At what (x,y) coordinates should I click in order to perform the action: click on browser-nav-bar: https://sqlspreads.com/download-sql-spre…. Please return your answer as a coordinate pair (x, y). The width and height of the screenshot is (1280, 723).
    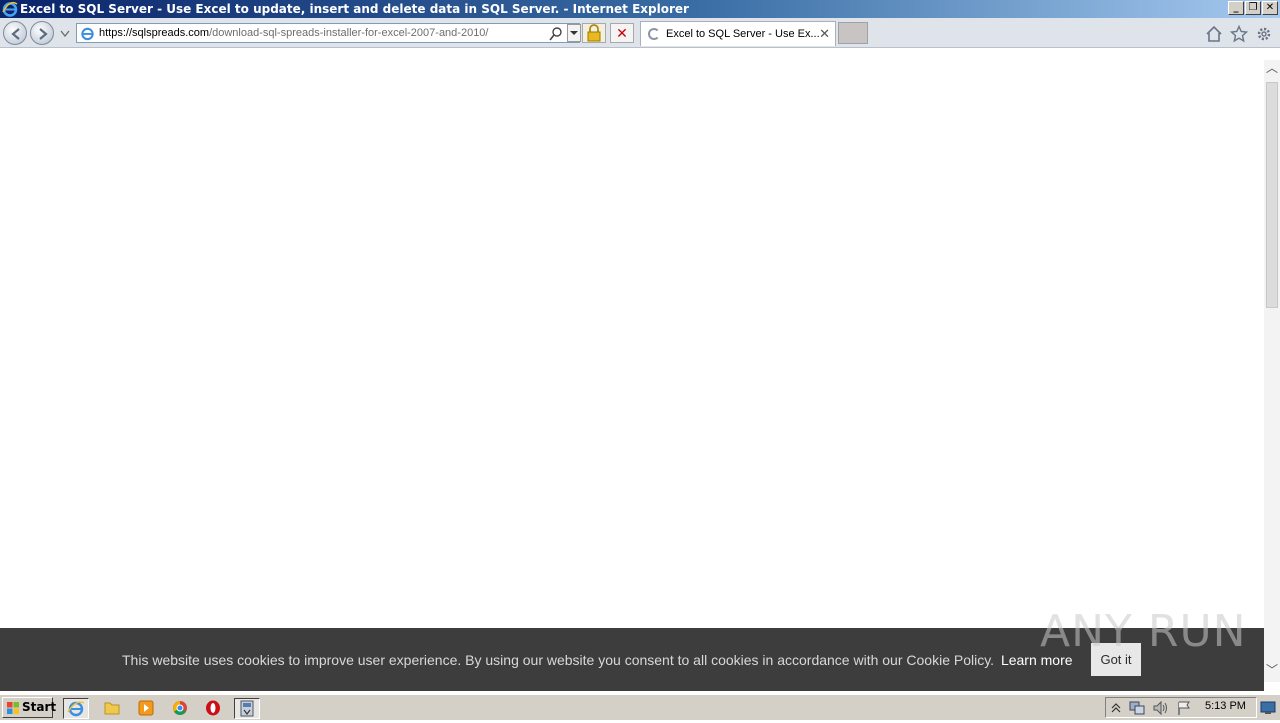
    Looking at the image, I should click on (640, 33).